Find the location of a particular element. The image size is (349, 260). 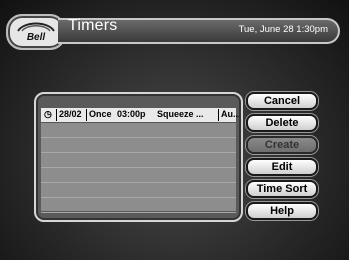

time-sort-button: Time Sort is located at coordinates (282, 189).